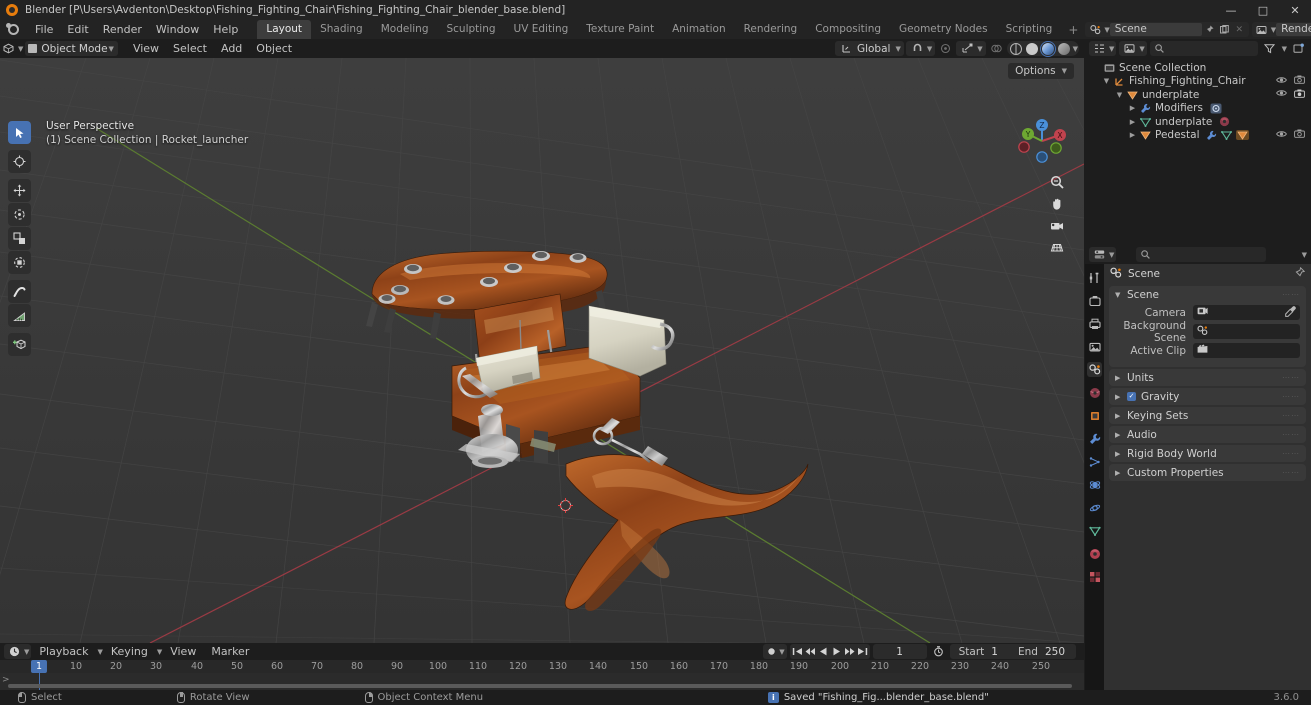 The height and width of the screenshot is (705, 1311). What do you see at coordinates (1015, 48) in the screenshot?
I see `shading-wireframe-button` at bounding box center [1015, 48].